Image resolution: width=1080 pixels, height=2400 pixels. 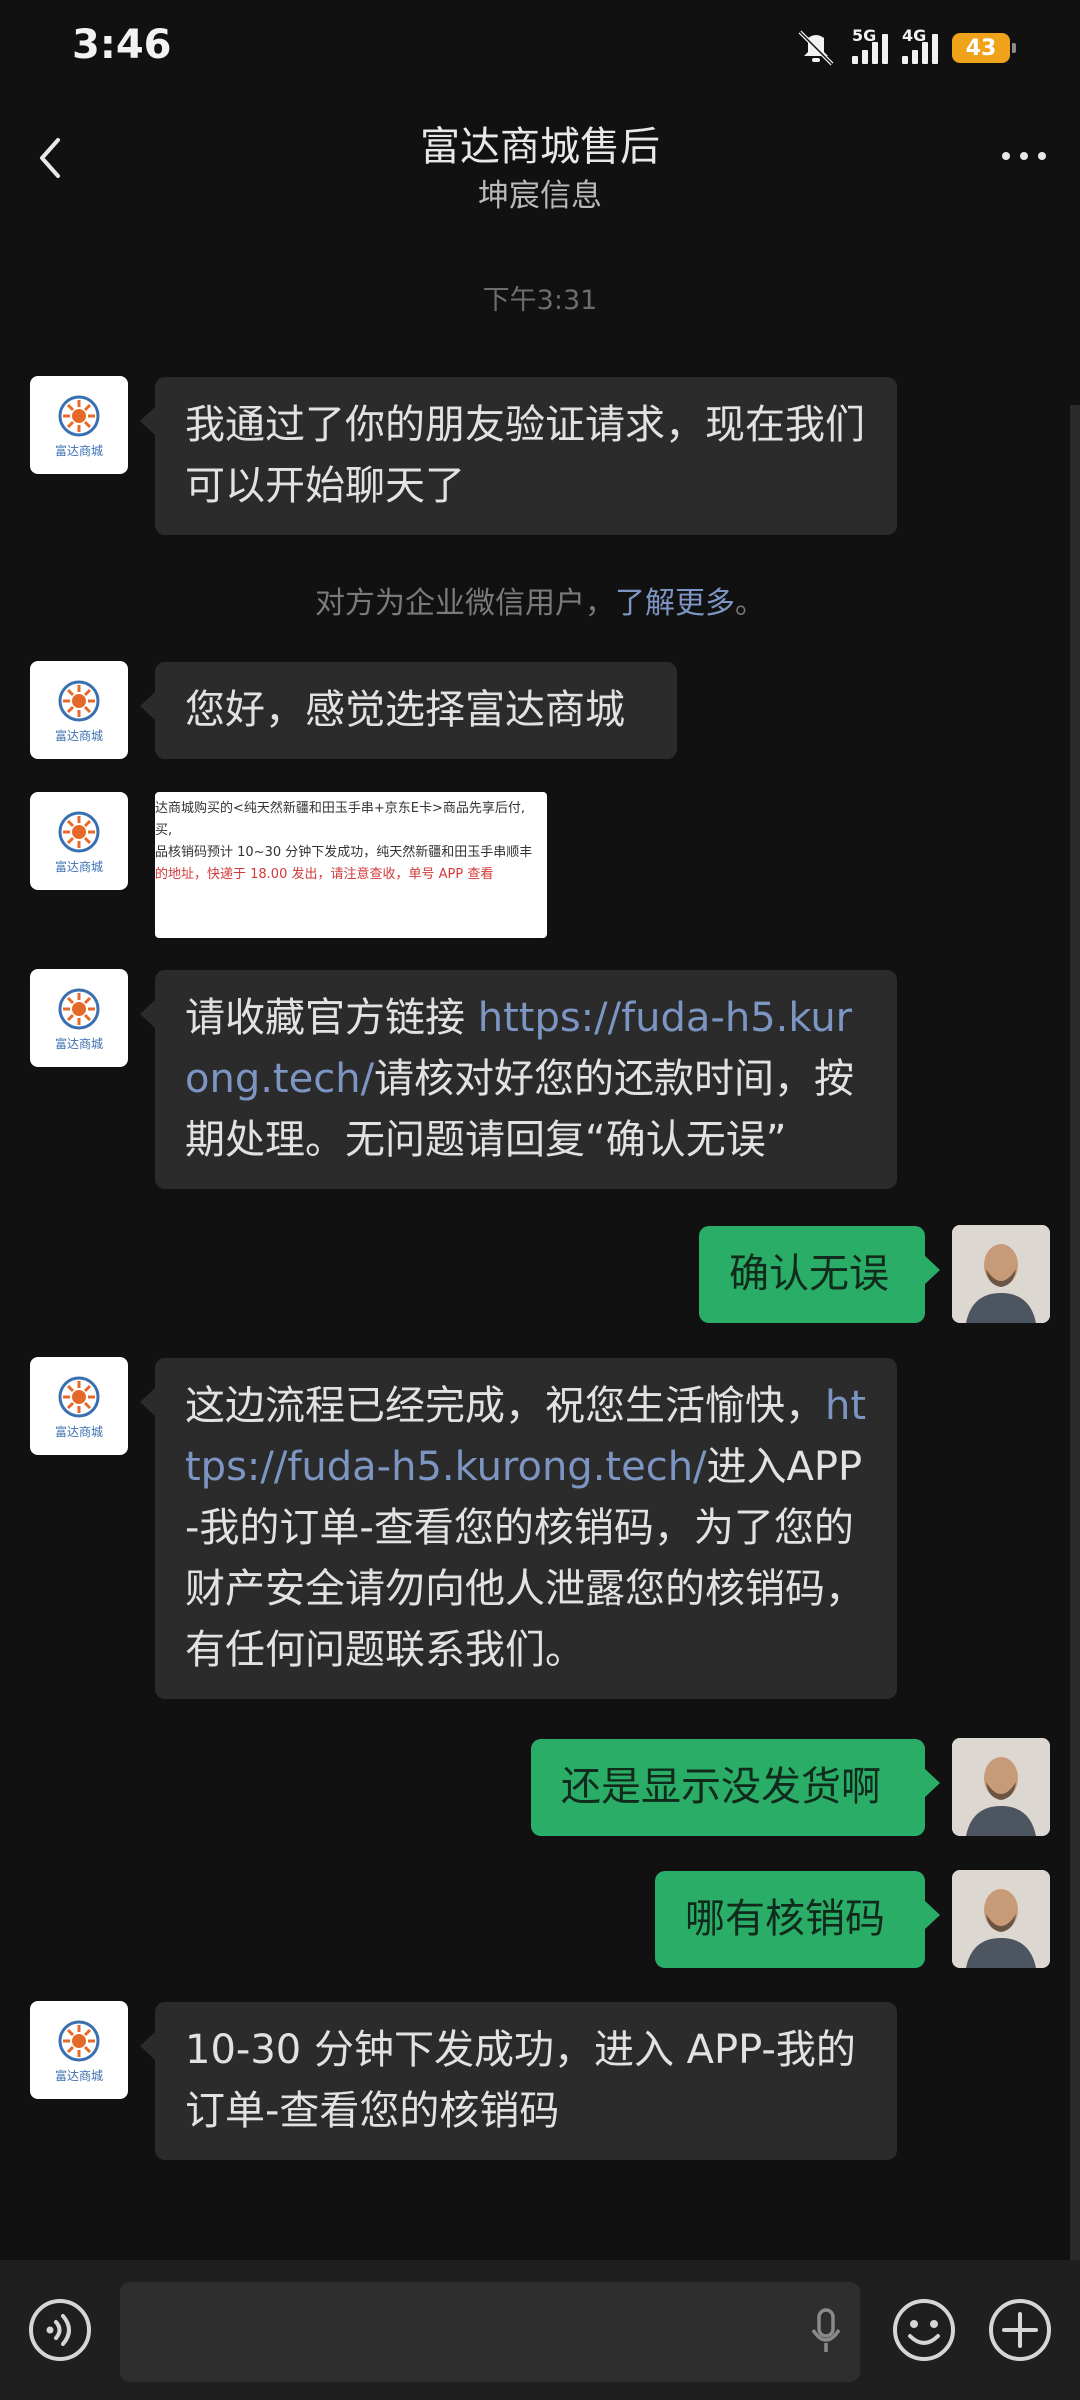 I want to click on incoming-message: 您好，感觉选择富达商城, so click(x=408, y=710).